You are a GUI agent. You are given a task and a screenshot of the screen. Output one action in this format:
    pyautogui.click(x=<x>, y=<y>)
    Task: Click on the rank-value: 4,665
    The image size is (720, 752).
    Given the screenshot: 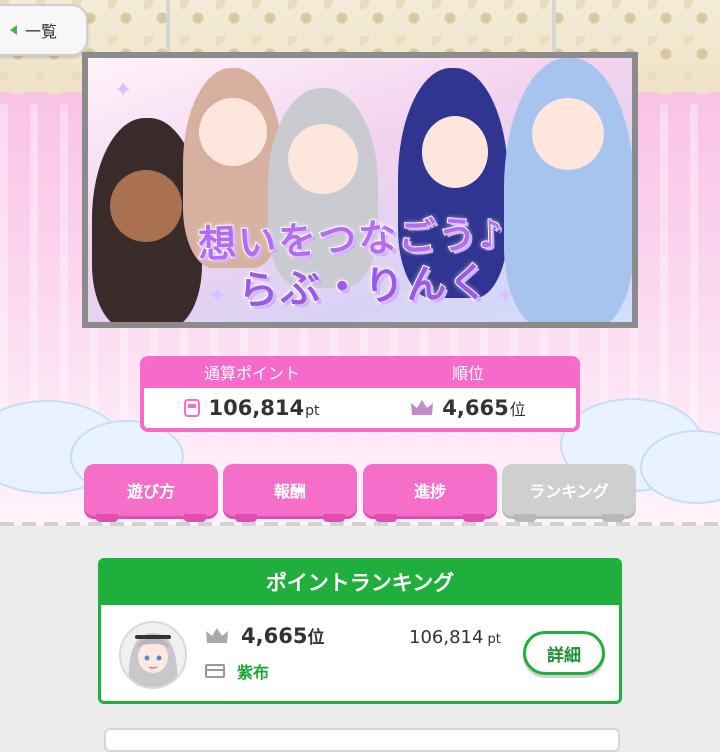 What is the action you would take?
    pyautogui.click(x=475, y=408)
    